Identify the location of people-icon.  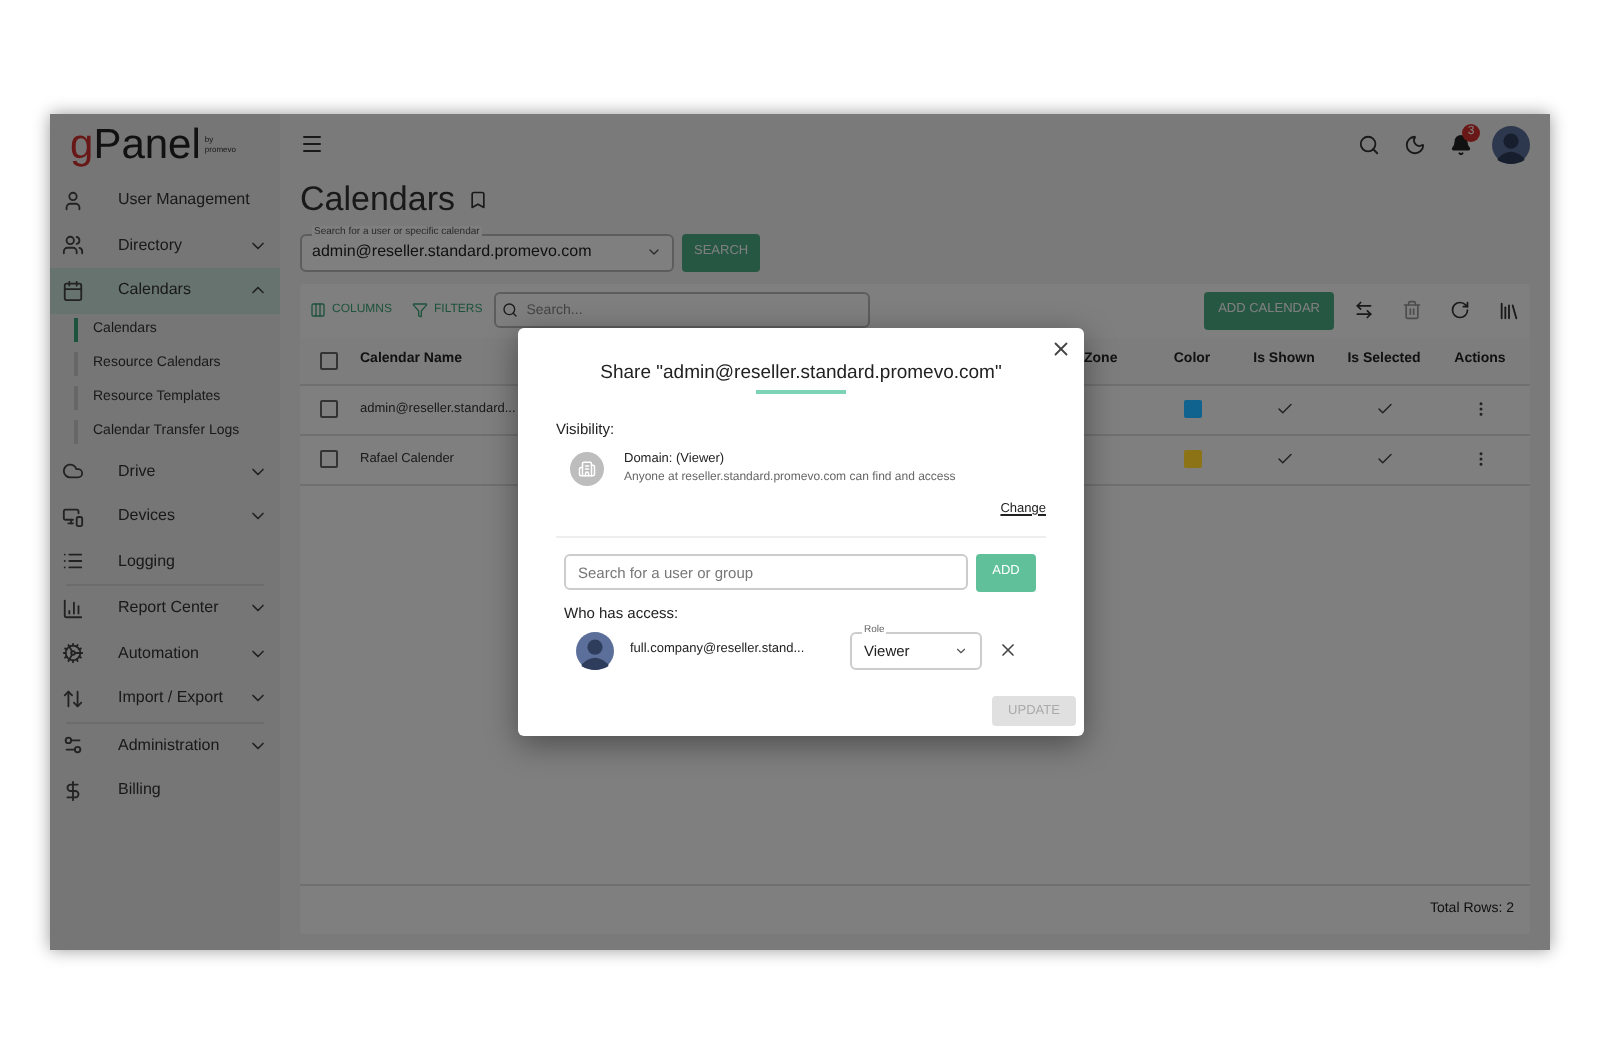
(73, 245).